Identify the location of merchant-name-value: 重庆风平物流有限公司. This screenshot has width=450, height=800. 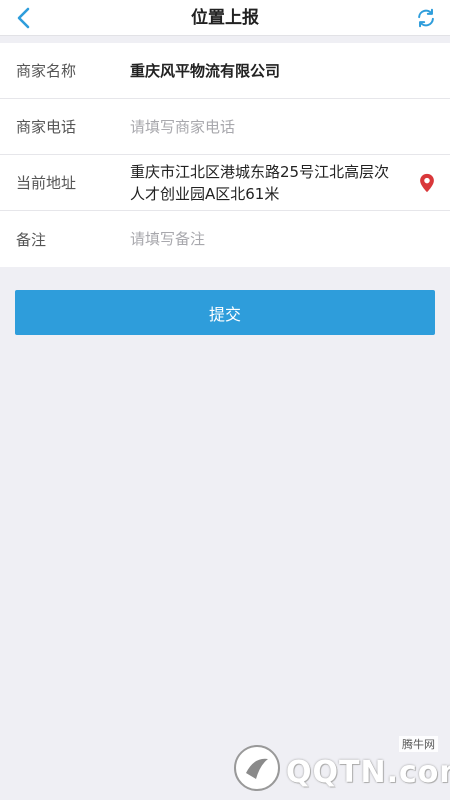
(205, 71).